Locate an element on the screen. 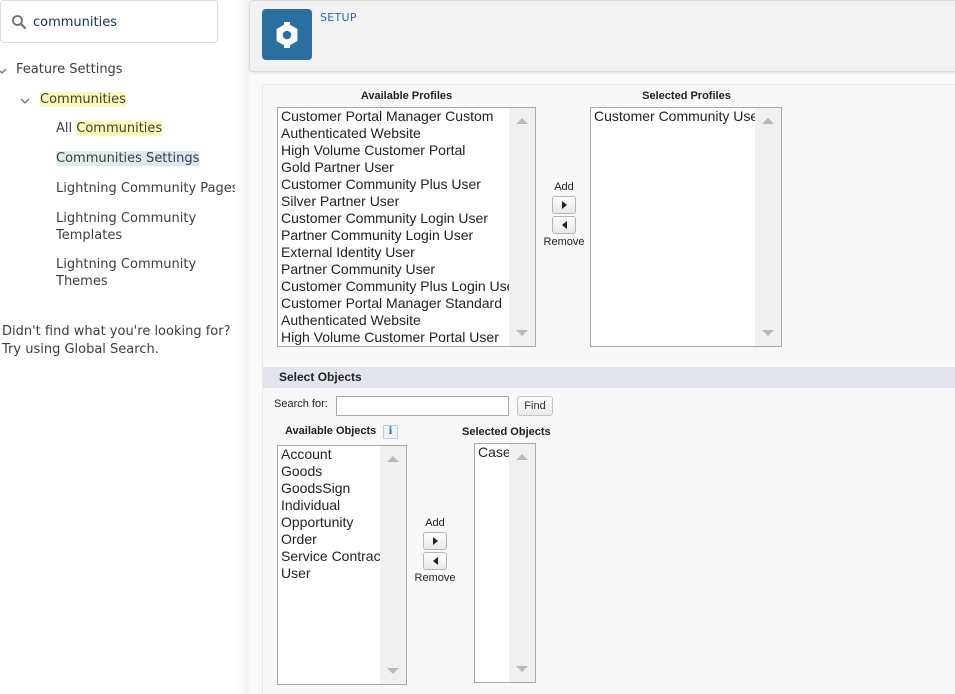 The height and width of the screenshot is (694, 955). page-header: SETUP is located at coordinates (602, 36).